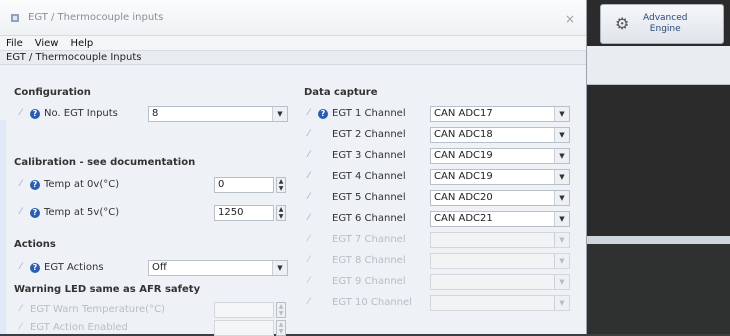 This screenshot has height=336, width=730. Describe the element at coordinates (369, 113) in the screenshot. I see `channel-label: EGT 1 Channel` at that location.